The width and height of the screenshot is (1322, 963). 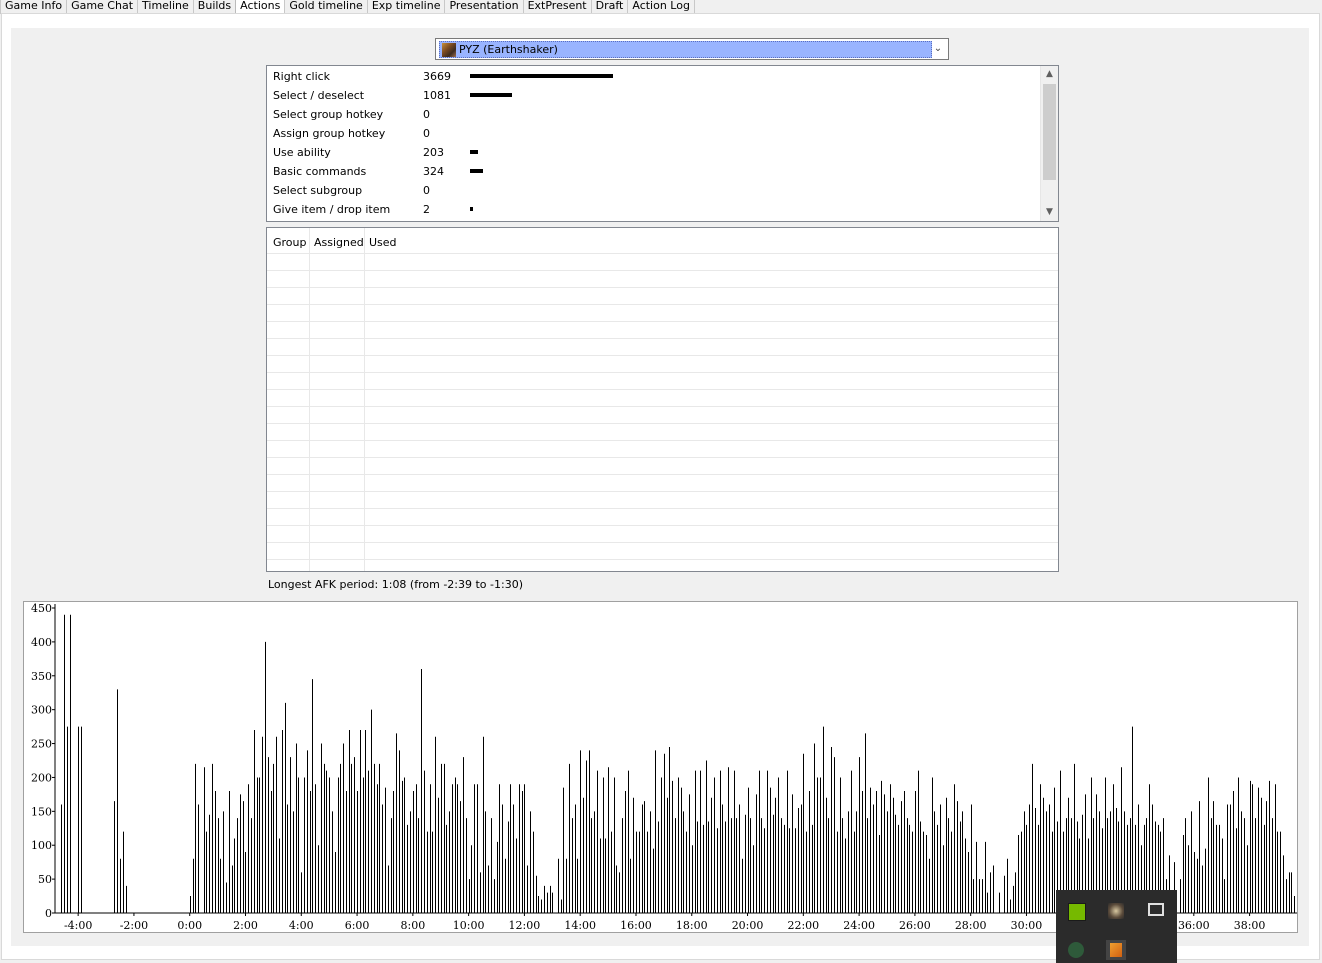 I want to click on action-row: Select group hotkey 0, so click(x=652, y=114).